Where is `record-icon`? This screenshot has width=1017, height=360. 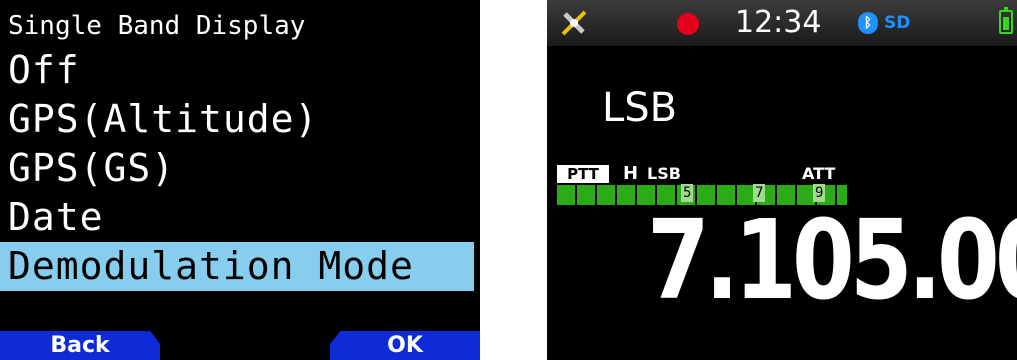
record-icon is located at coordinates (688, 24).